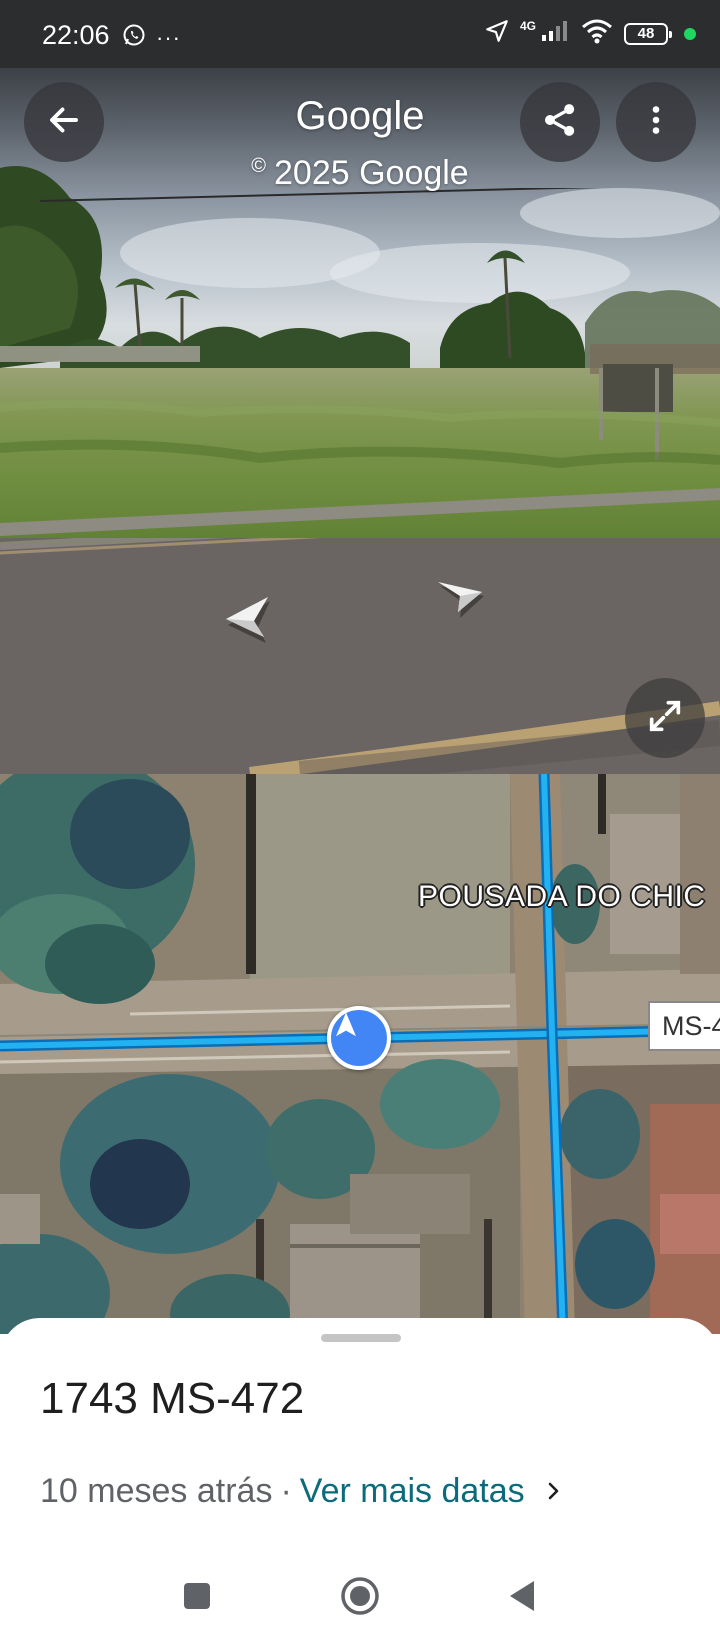 This screenshot has width=720, height=1640. I want to click on chevron-left-icon, so click(247, 622).